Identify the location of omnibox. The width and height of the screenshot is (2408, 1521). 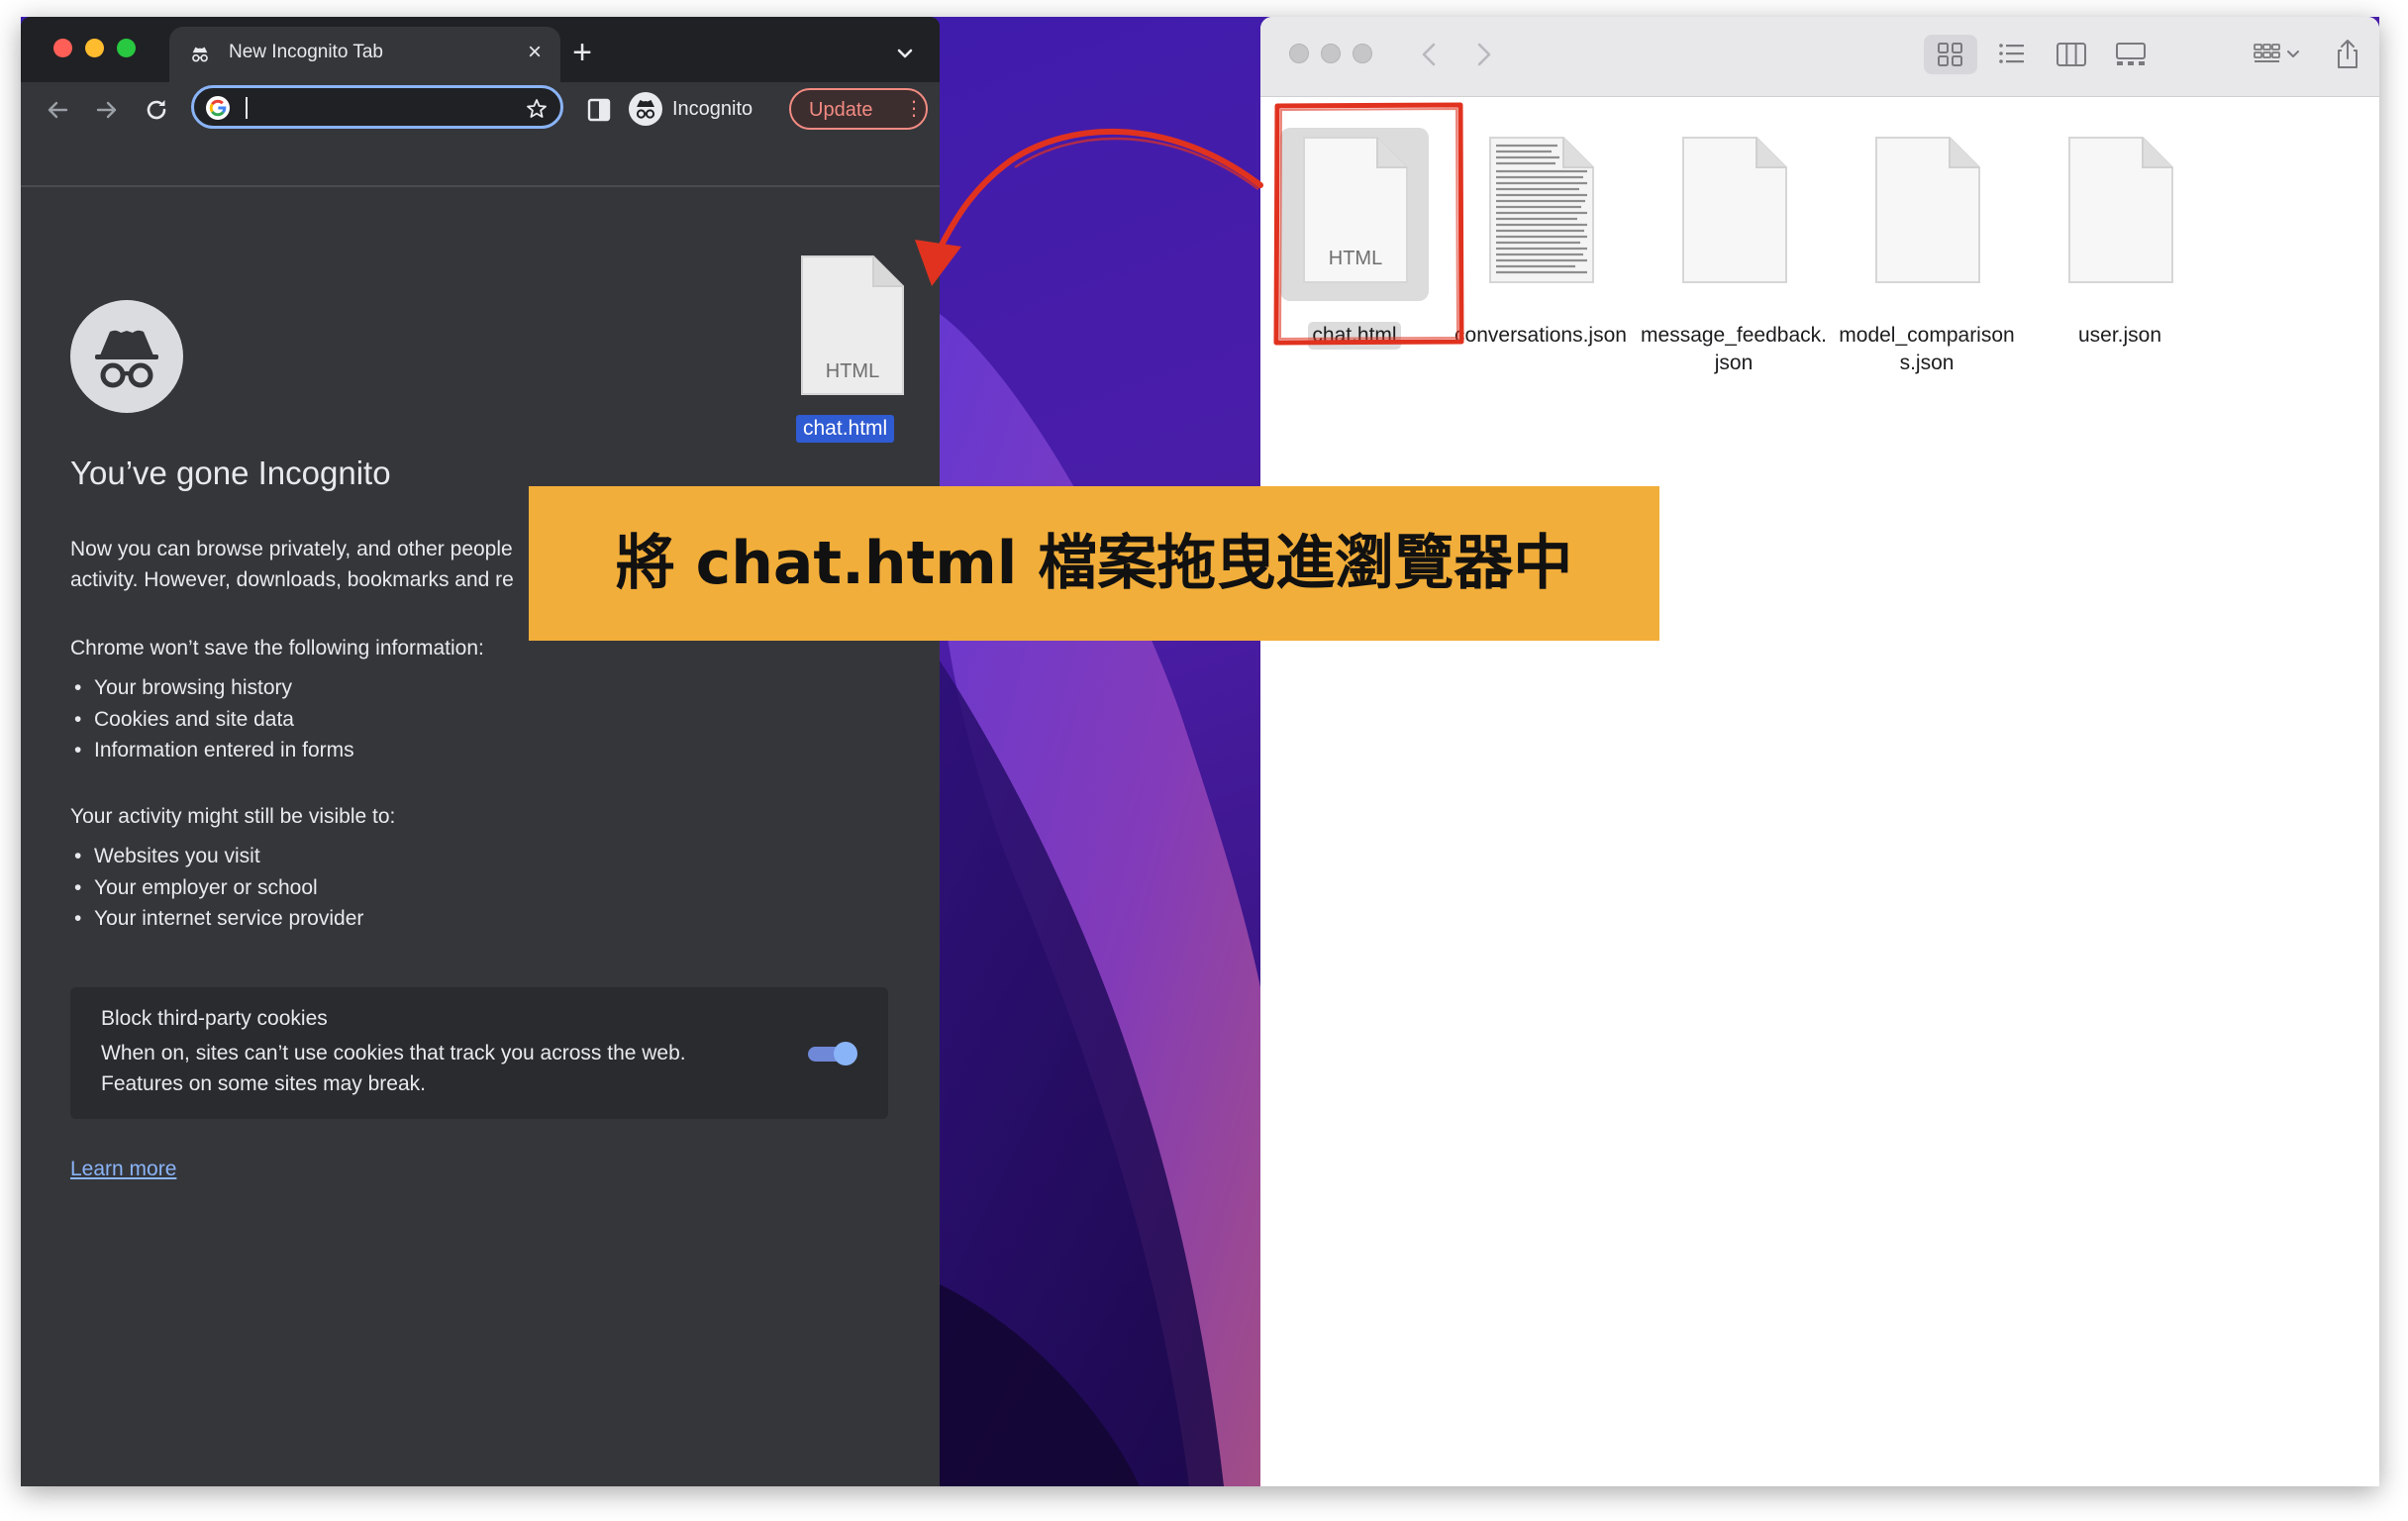
(377, 107).